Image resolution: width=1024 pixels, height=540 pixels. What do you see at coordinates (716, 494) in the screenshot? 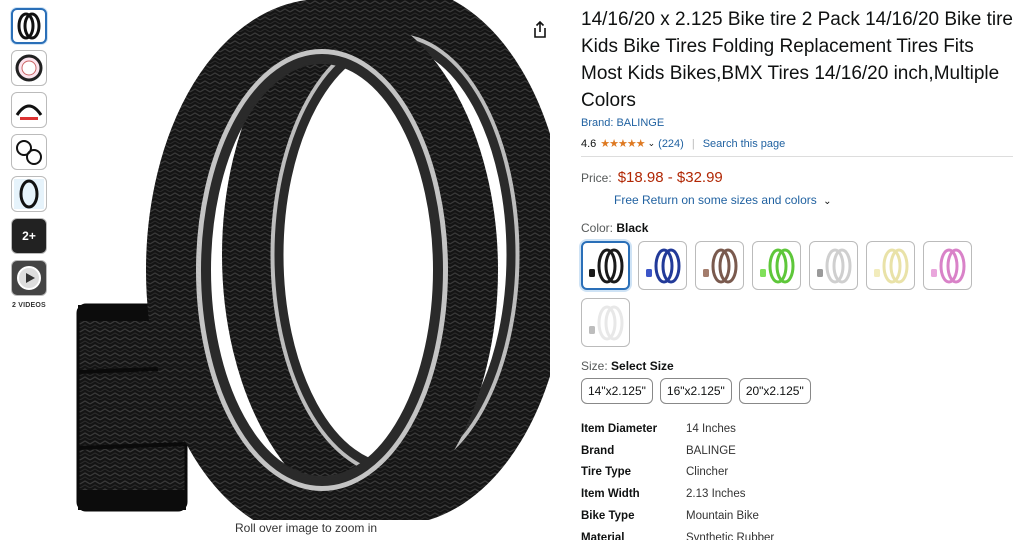
I see `spec-value: 2.13 Inches` at bounding box center [716, 494].